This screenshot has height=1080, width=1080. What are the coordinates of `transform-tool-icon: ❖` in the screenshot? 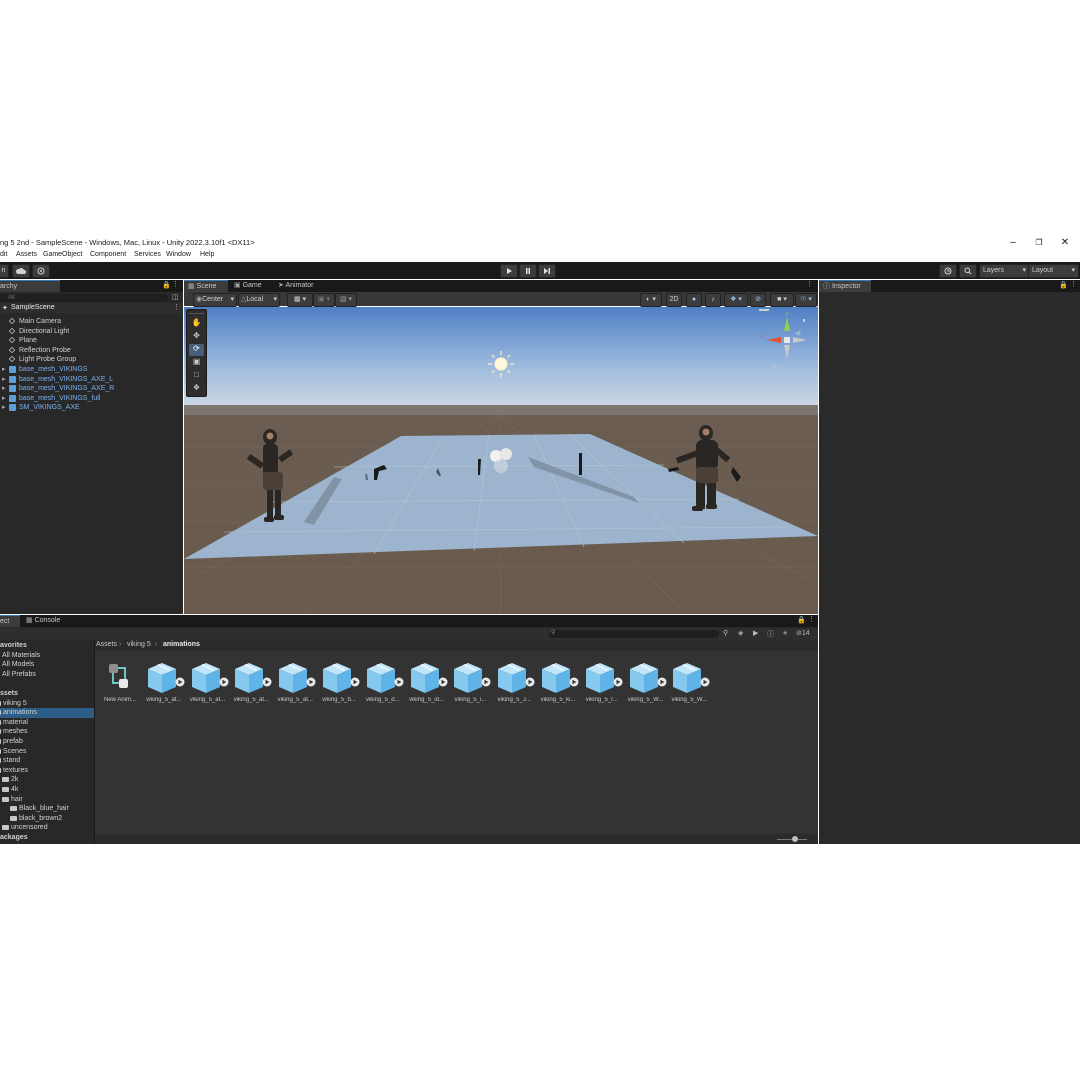 It's located at (196, 389).